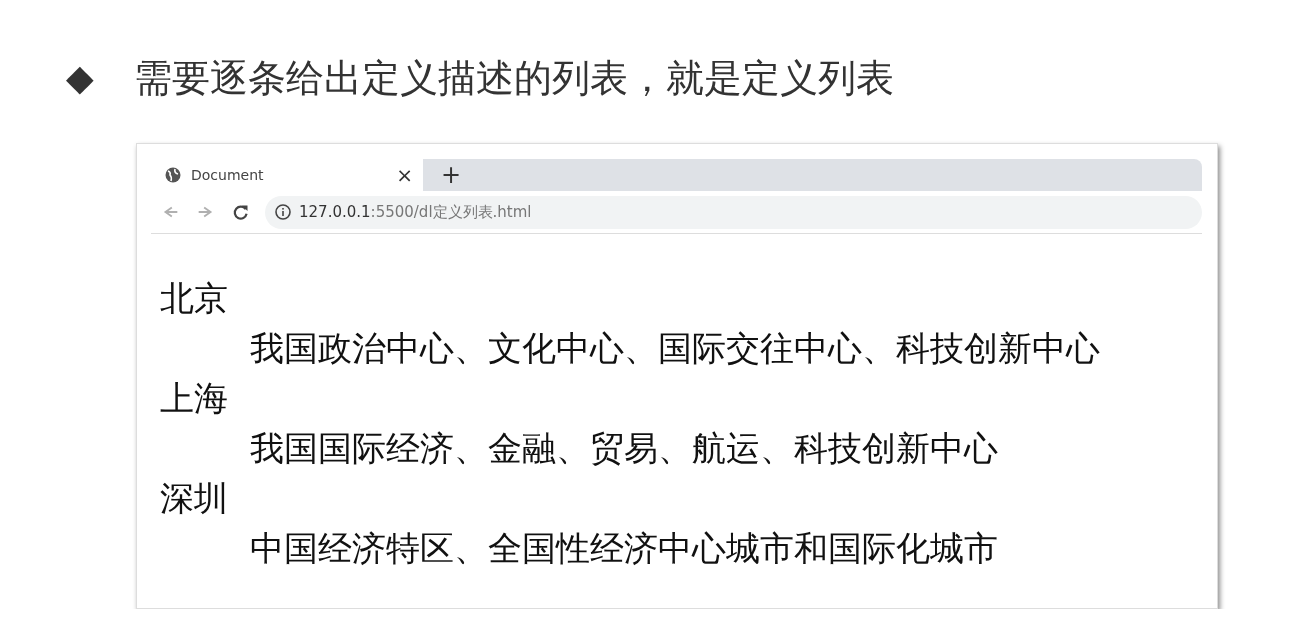 The image size is (1302, 624). I want to click on definition-description: 我国国际经济、金融、贸易、航运、科技创新中心, so click(624, 448).